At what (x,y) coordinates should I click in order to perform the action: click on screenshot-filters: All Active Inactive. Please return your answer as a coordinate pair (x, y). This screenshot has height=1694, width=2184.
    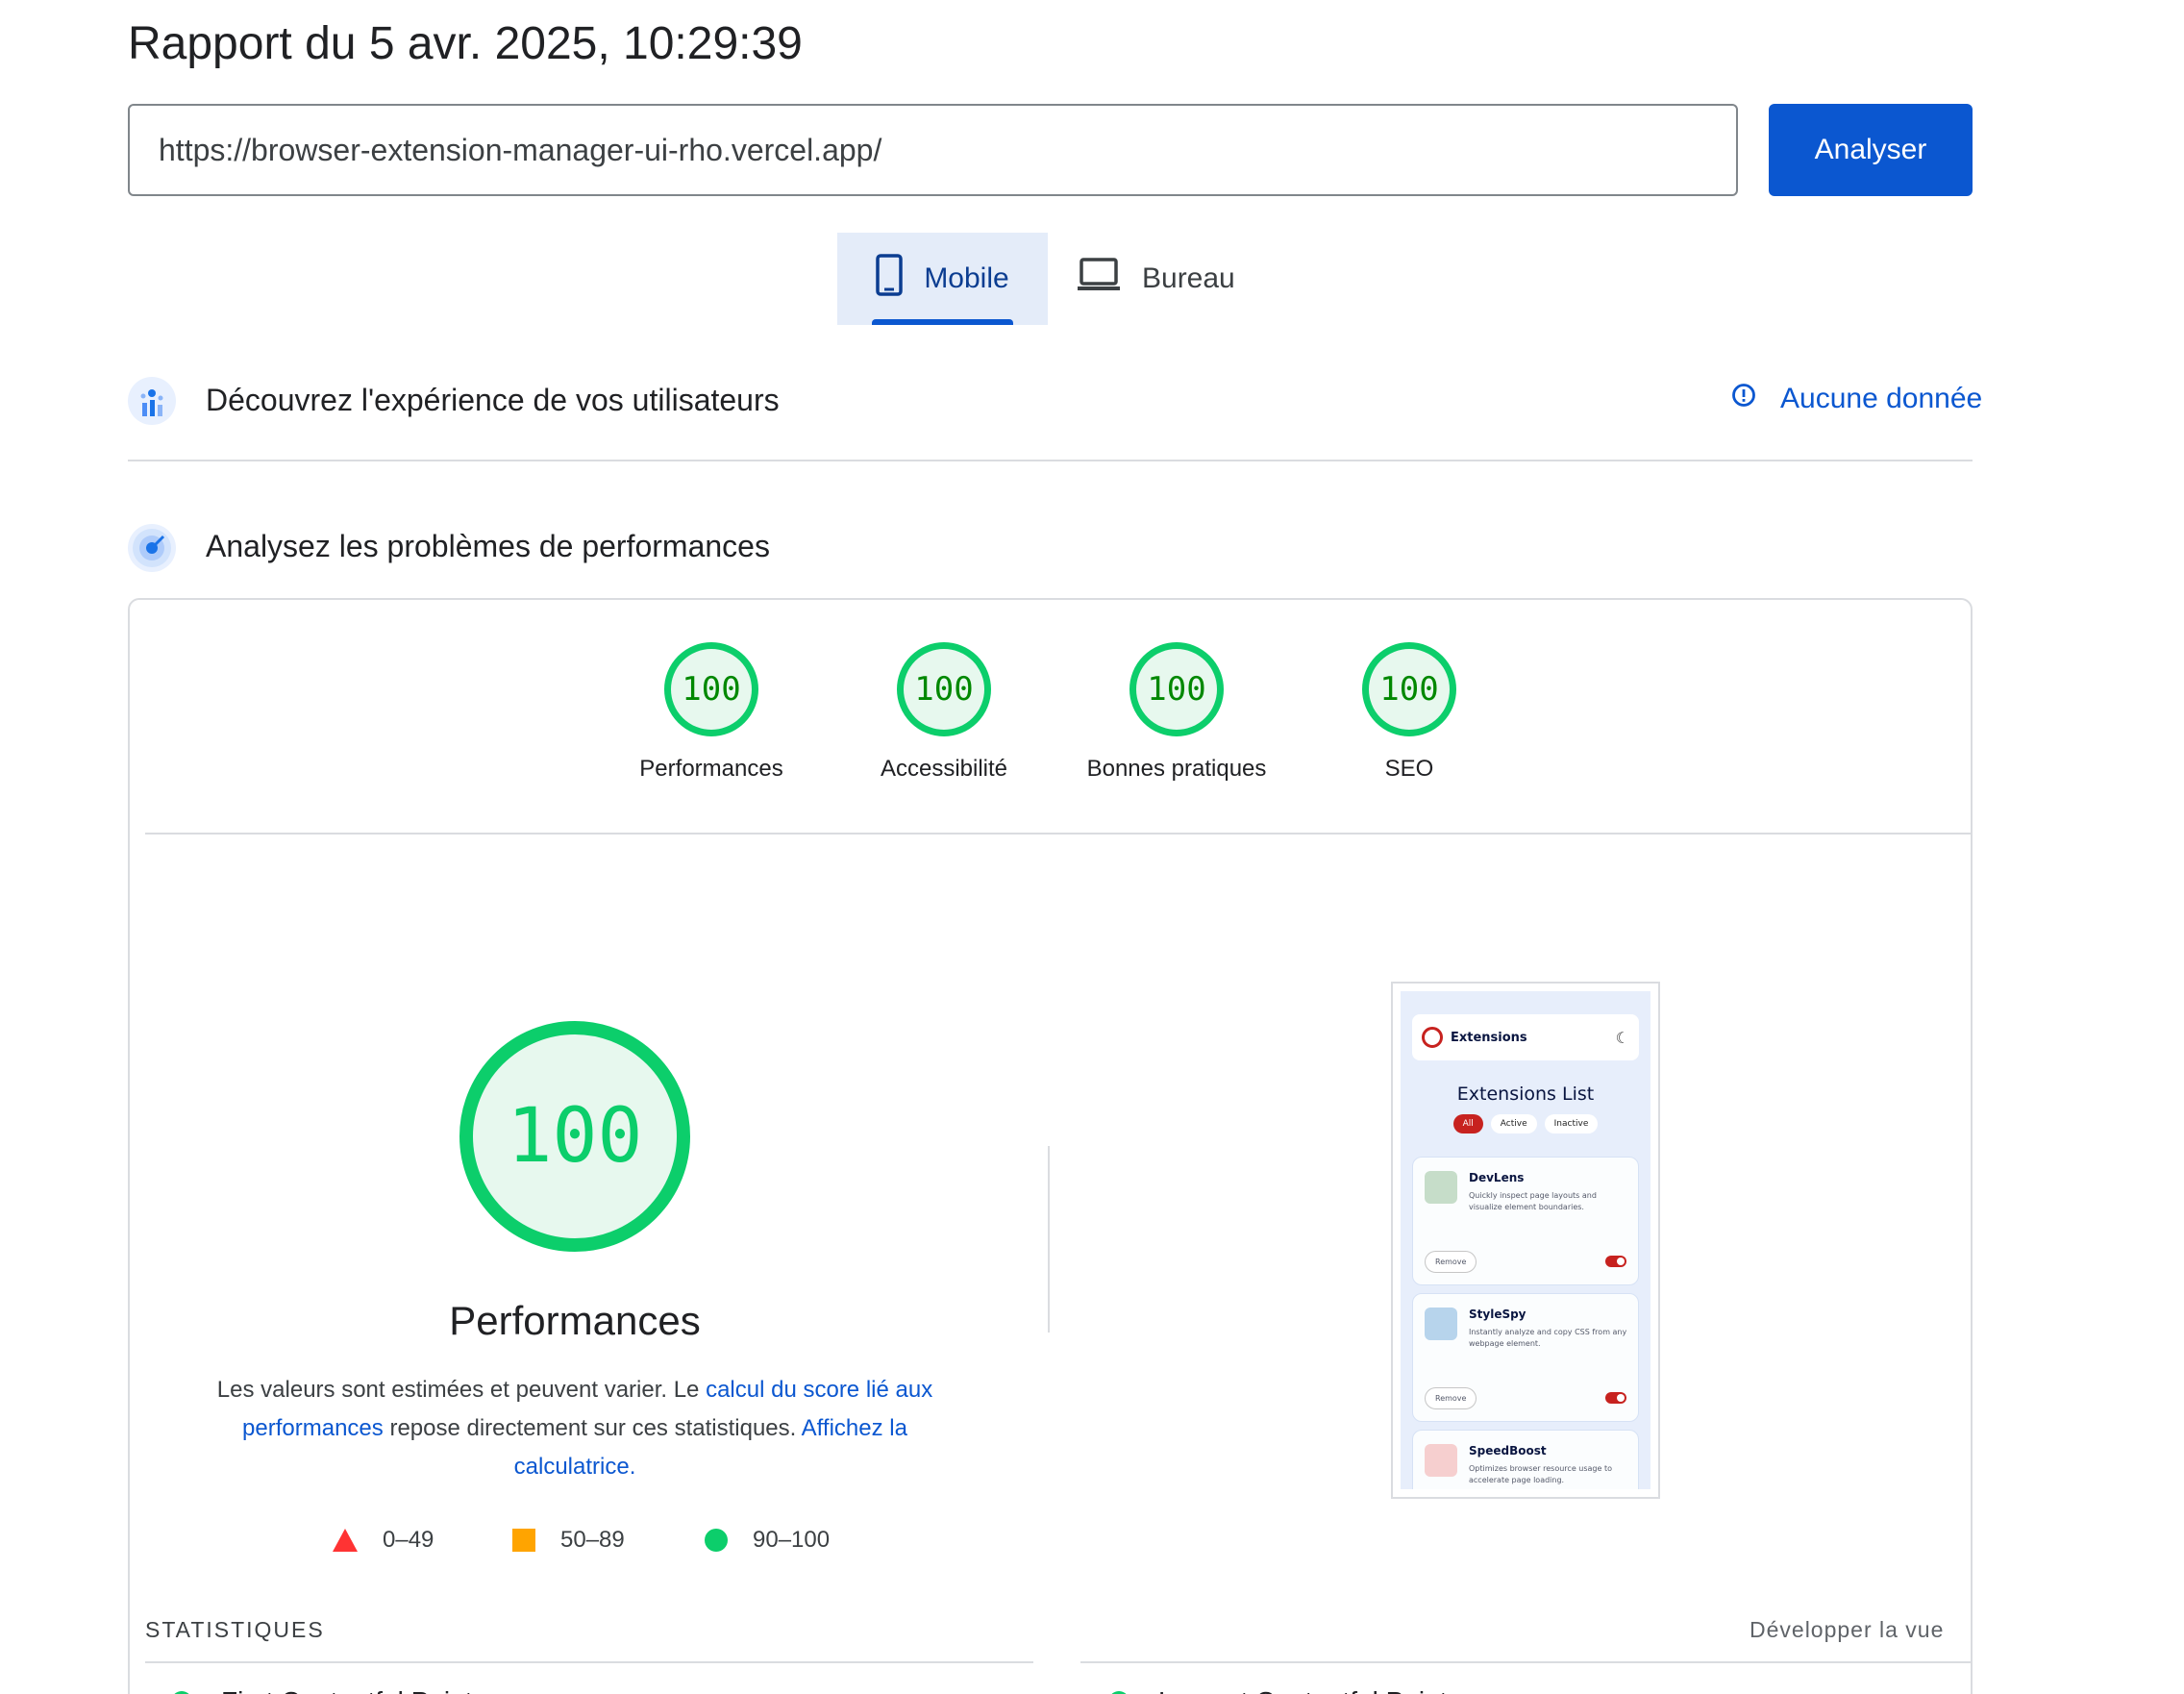
    Looking at the image, I should click on (1525, 1123).